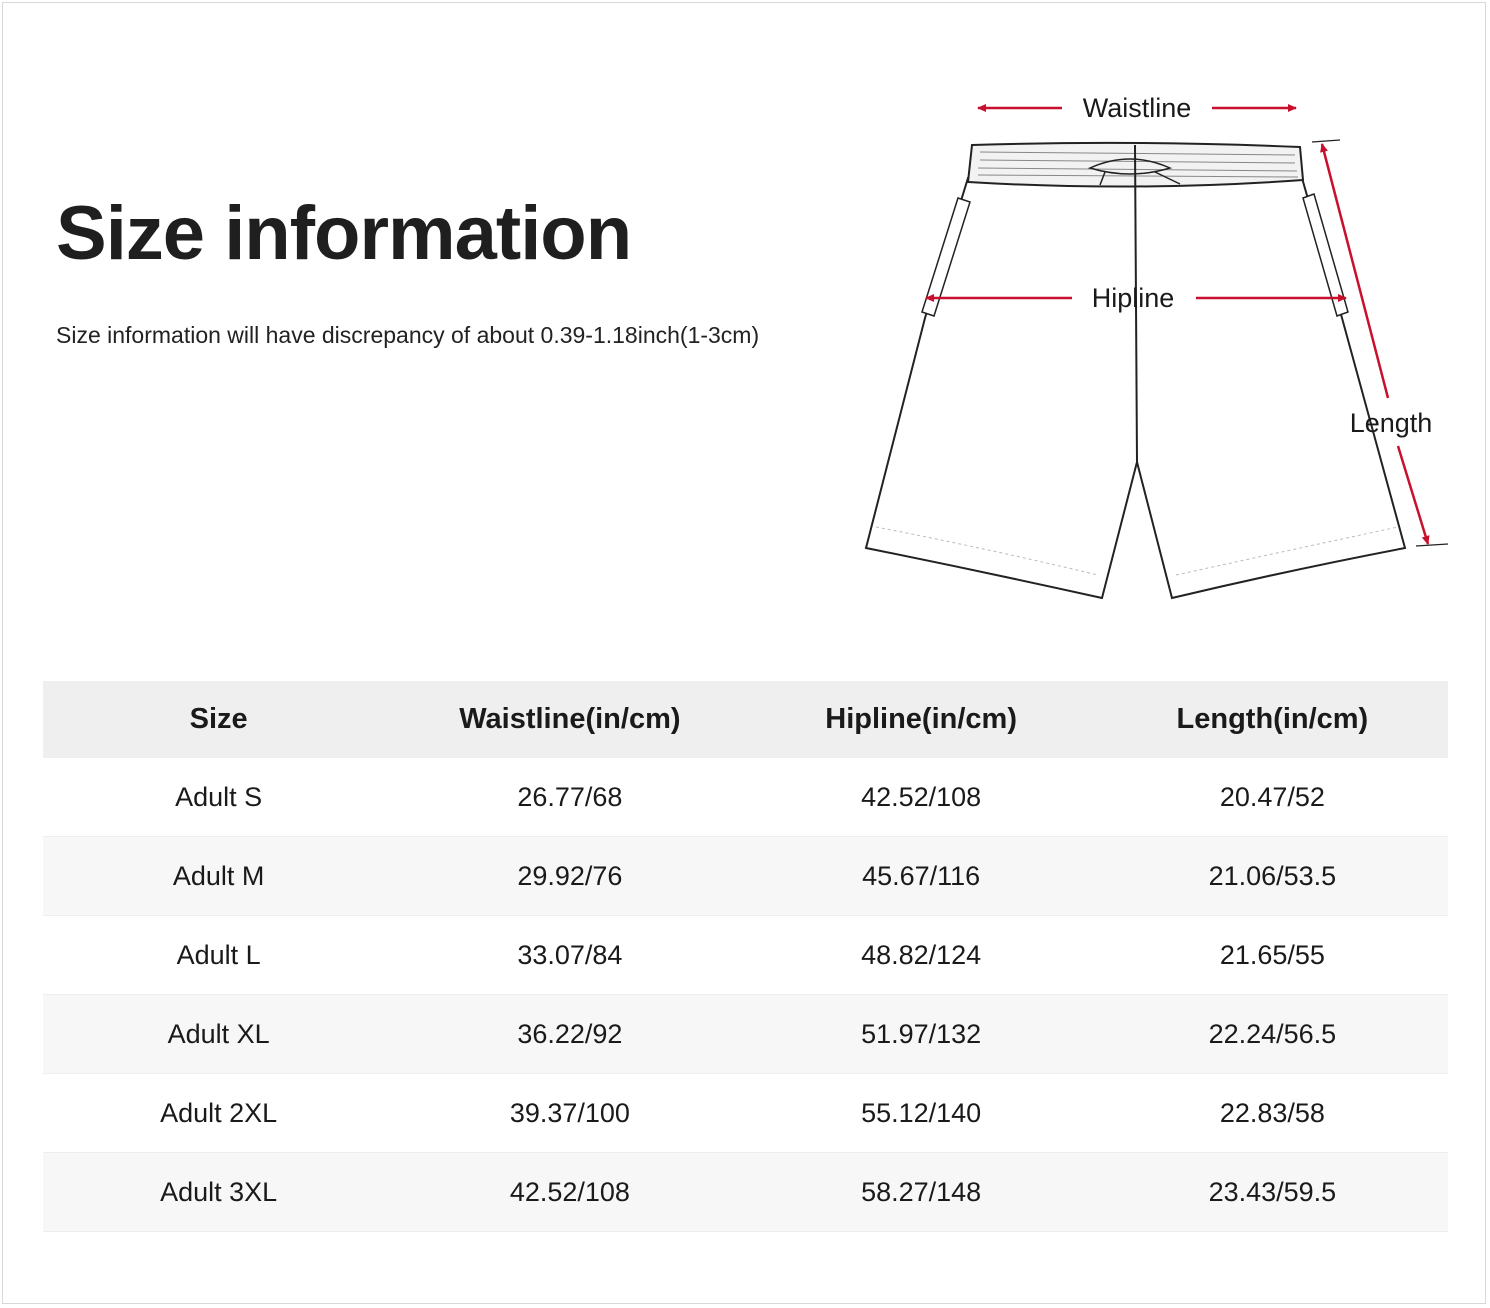  What do you see at coordinates (745, 1113) in the screenshot?
I see `table-row: Adult 2XL 39.37/100 55.12/140 22.83/58` at bounding box center [745, 1113].